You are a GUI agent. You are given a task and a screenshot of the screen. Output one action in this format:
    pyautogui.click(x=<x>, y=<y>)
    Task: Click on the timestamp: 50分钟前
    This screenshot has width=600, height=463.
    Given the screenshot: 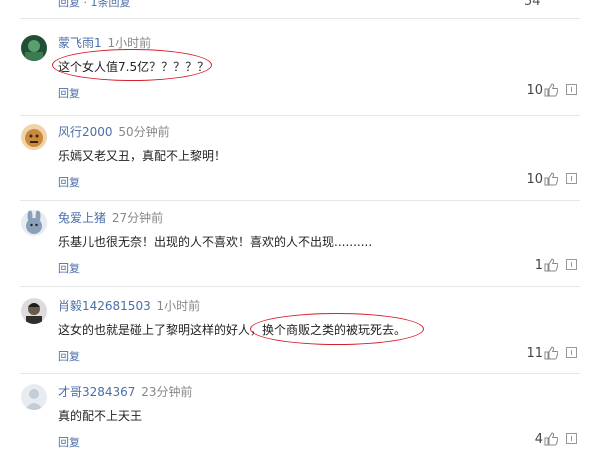 What is the action you would take?
    pyautogui.click(x=144, y=132)
    